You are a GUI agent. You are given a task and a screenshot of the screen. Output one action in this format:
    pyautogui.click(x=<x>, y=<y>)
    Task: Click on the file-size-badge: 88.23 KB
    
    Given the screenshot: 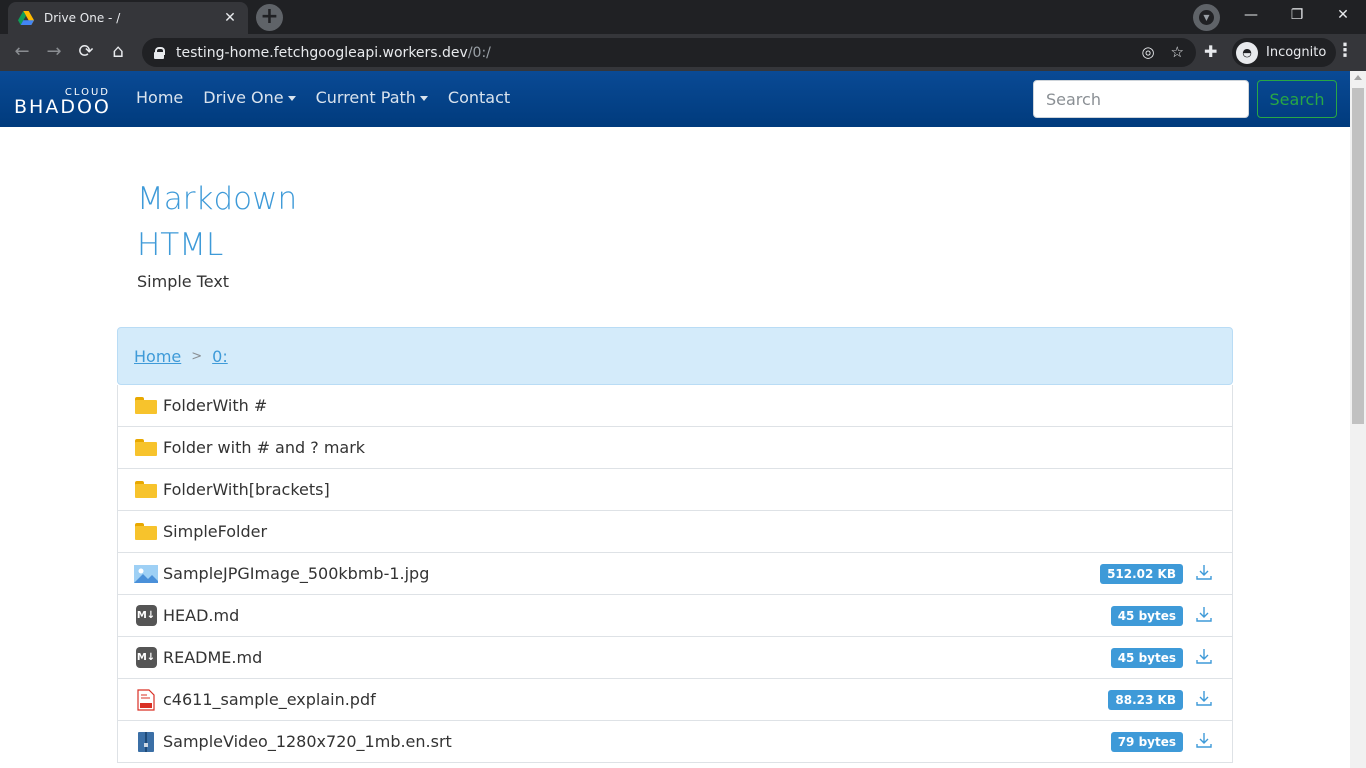 What is the action you would take?
    pyautogui.click(x=1145, y=700)
    